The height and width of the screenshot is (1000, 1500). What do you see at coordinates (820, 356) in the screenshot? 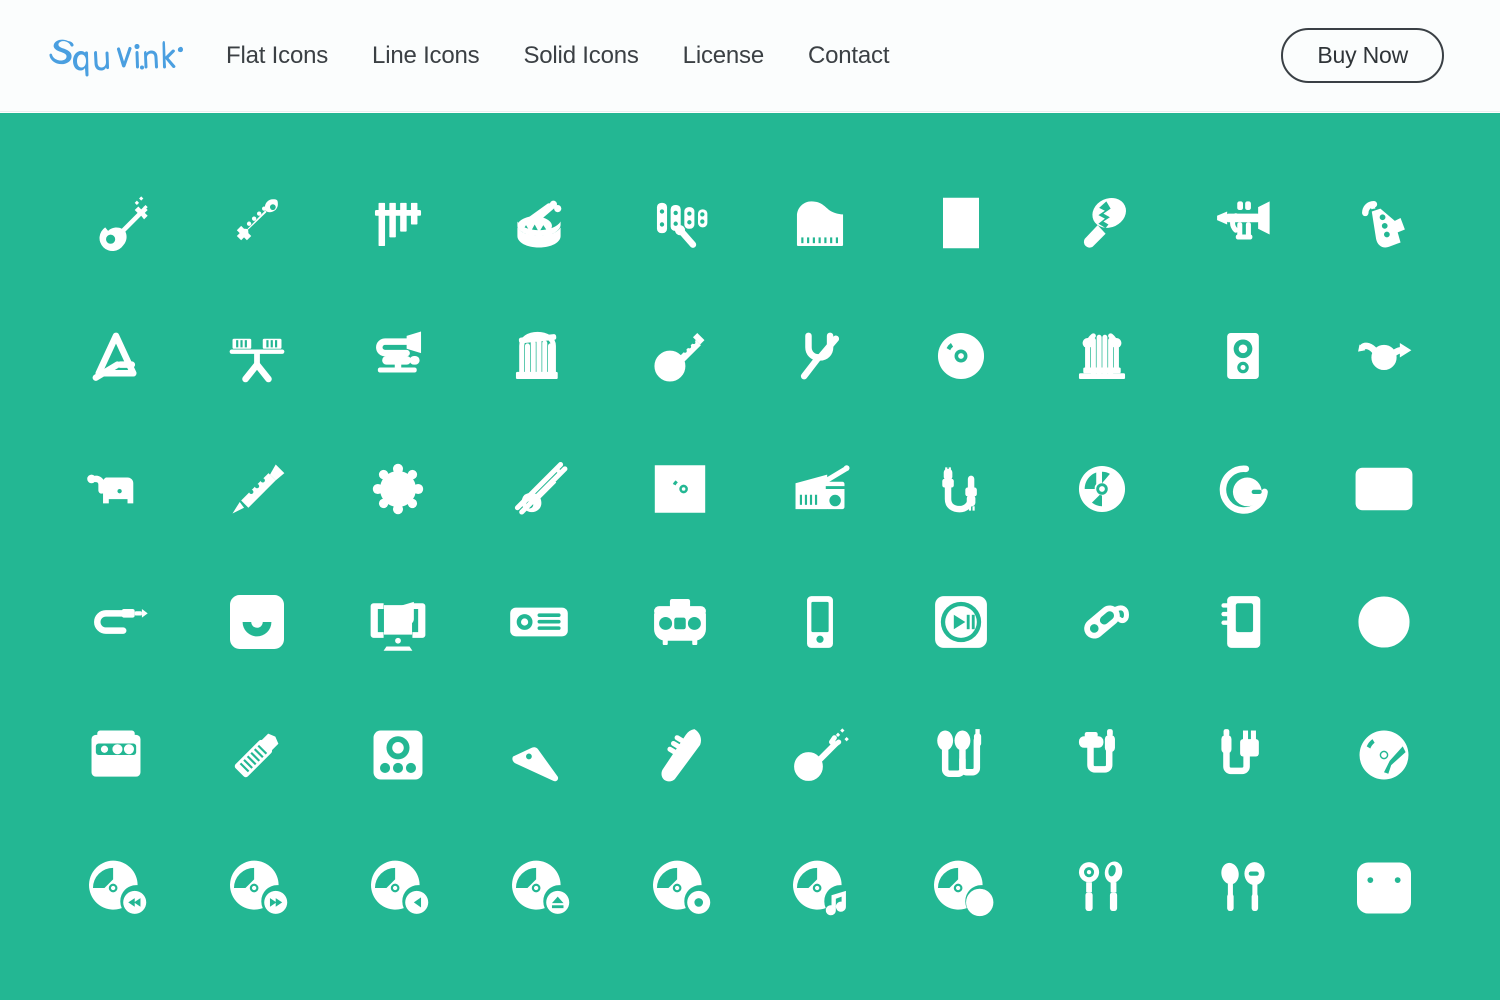
I see `icon-tuning-fork` at bounding box center [820, 356].